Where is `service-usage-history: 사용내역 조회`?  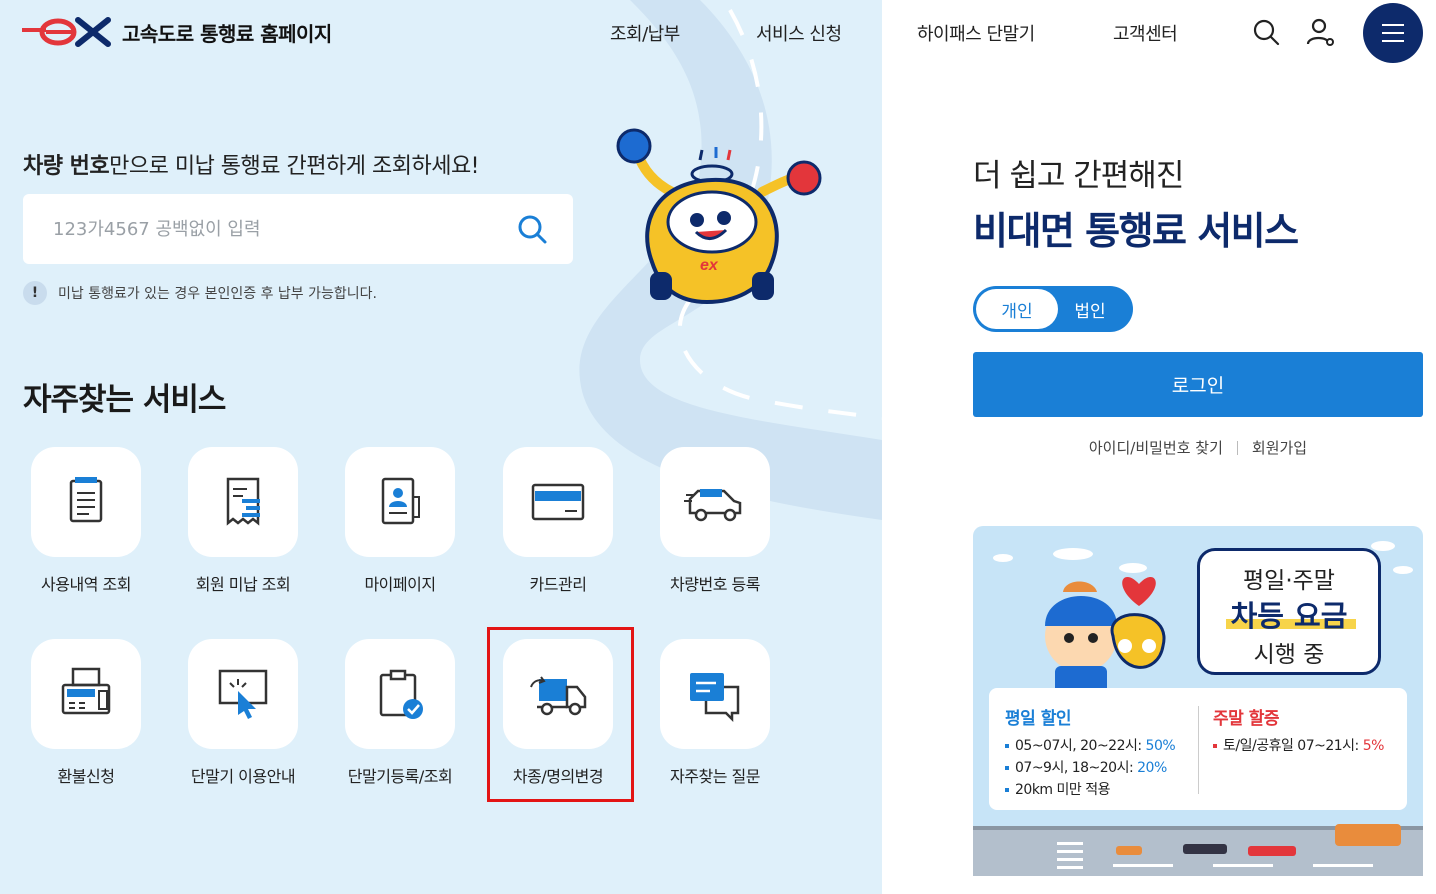 service-usage-history: 사용내역 조회 is located at coordinates (86, 527).